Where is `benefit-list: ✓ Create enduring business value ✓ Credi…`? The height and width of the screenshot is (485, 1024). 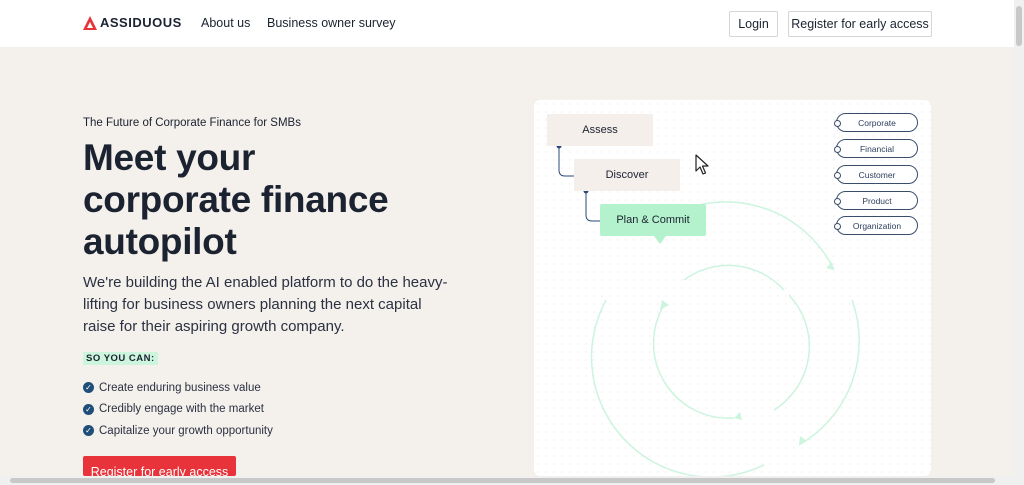 benefit-list: ✓ Create enduring business value ✓ Credi… is located at coordinates (178, 409).